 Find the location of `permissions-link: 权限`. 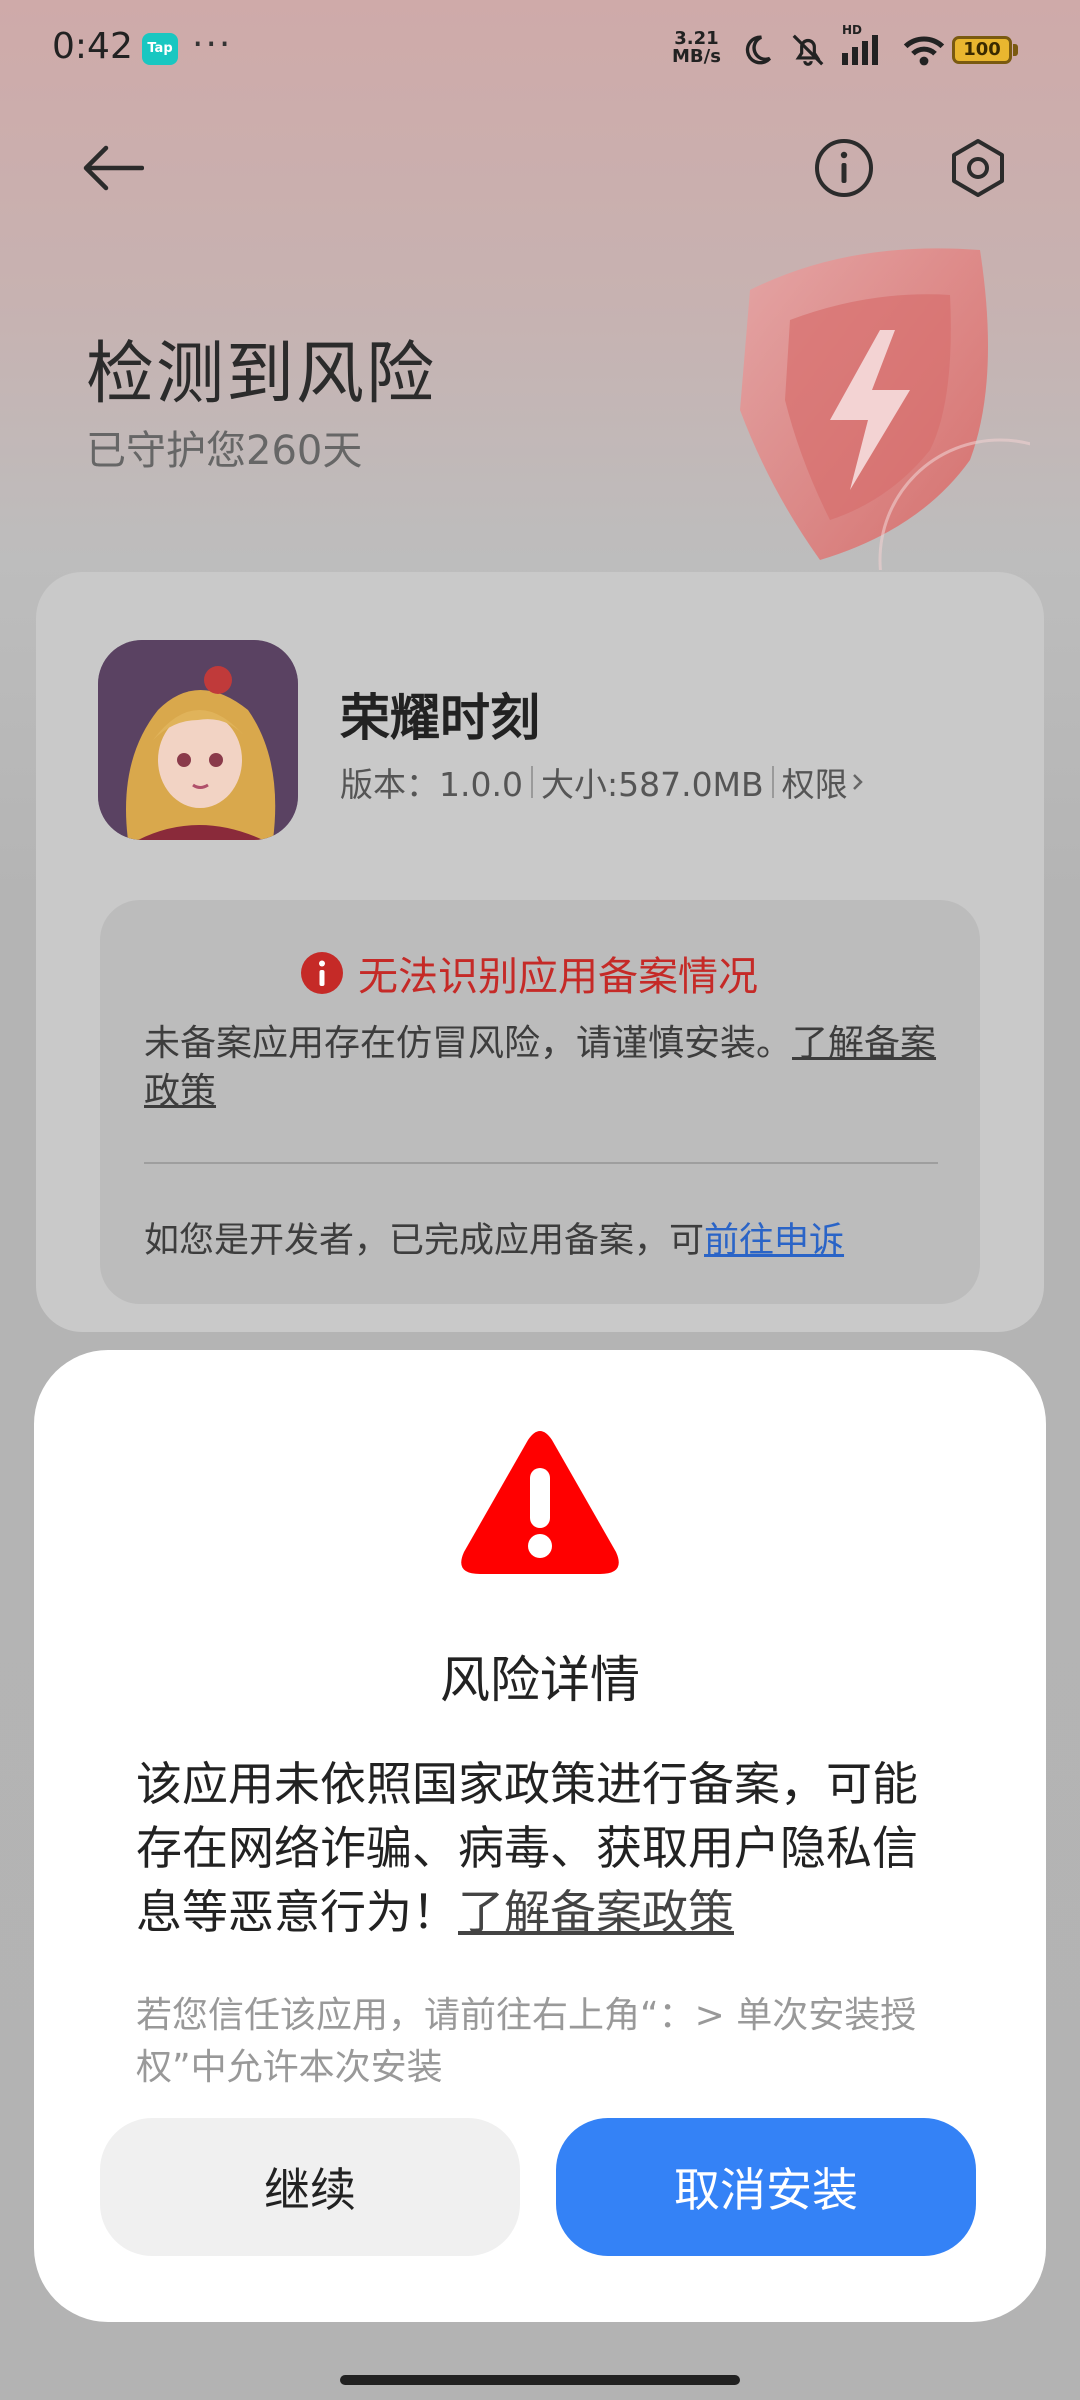

permissions-link: 权限 is located at coordinates (825, 782).